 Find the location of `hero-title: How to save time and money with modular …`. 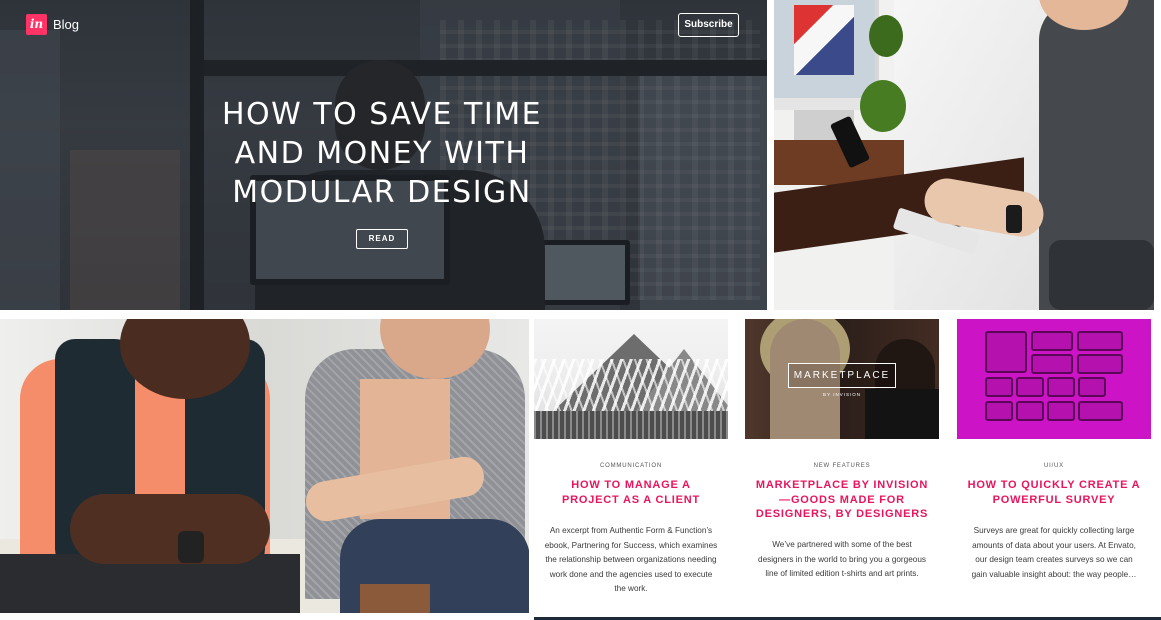

hero-title: How to save time and money with modular … is located at coordinates (382, 153).